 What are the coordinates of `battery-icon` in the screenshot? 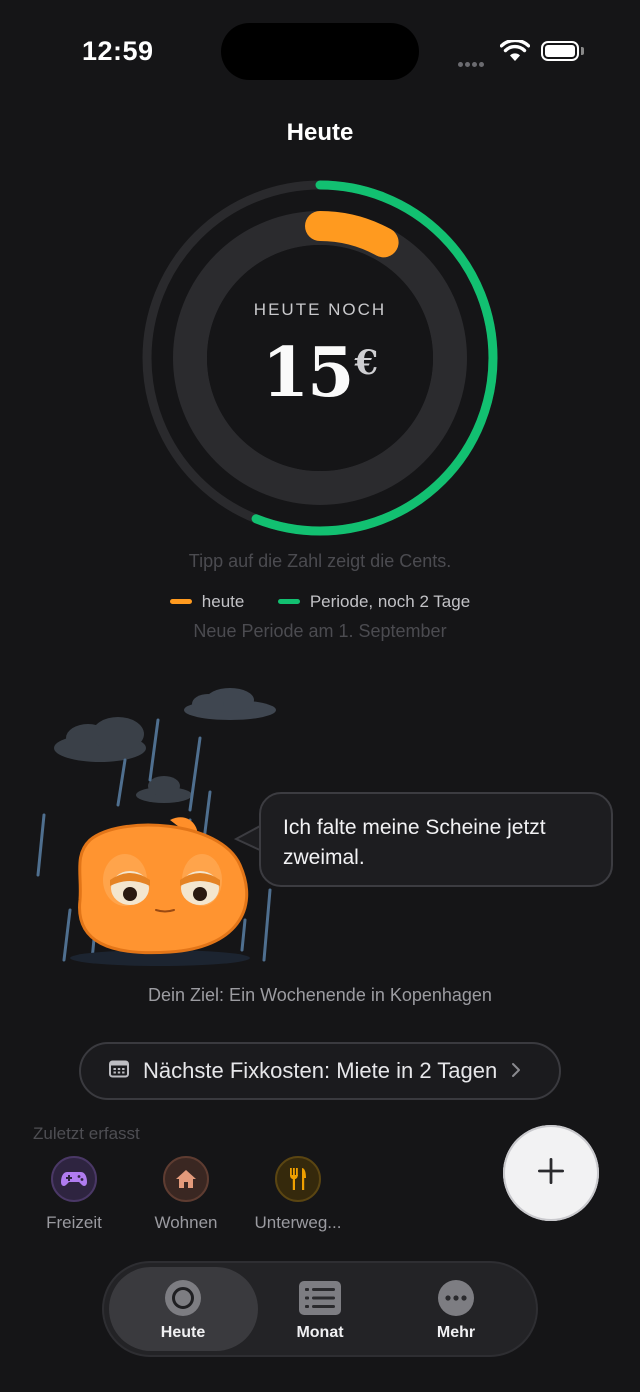 It's located at (560, 51).